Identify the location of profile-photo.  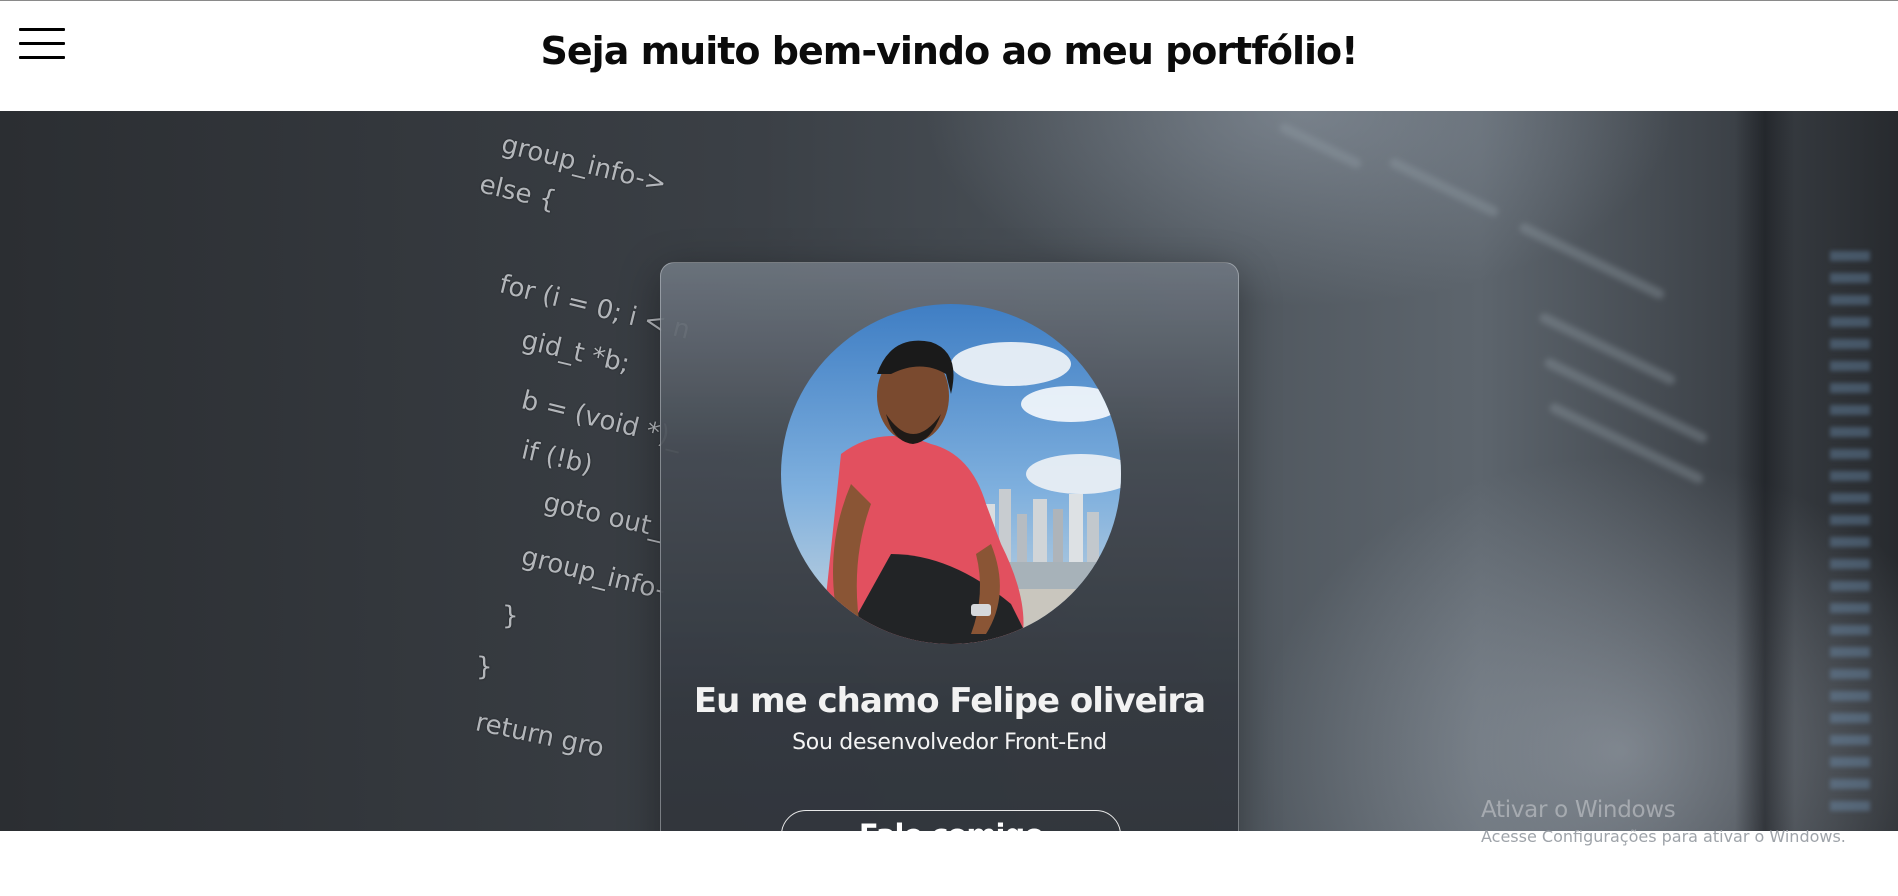
(951, 474).